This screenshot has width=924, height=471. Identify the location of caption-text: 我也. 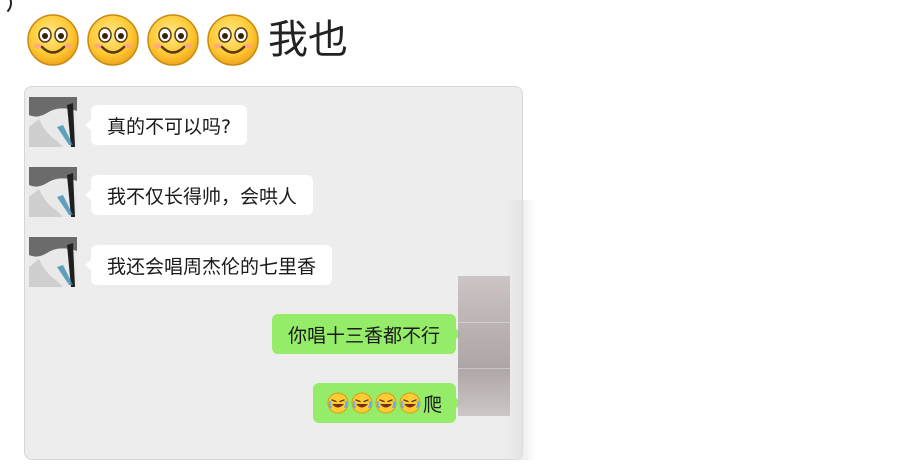
(308, 40).